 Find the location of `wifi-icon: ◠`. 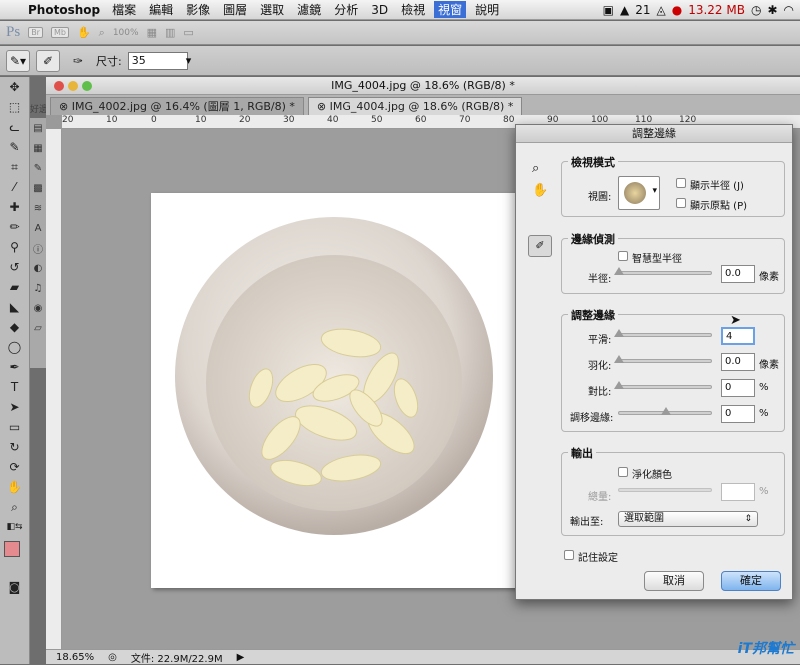

wifi-icon: ◠ is located at coordinates (789, 10).